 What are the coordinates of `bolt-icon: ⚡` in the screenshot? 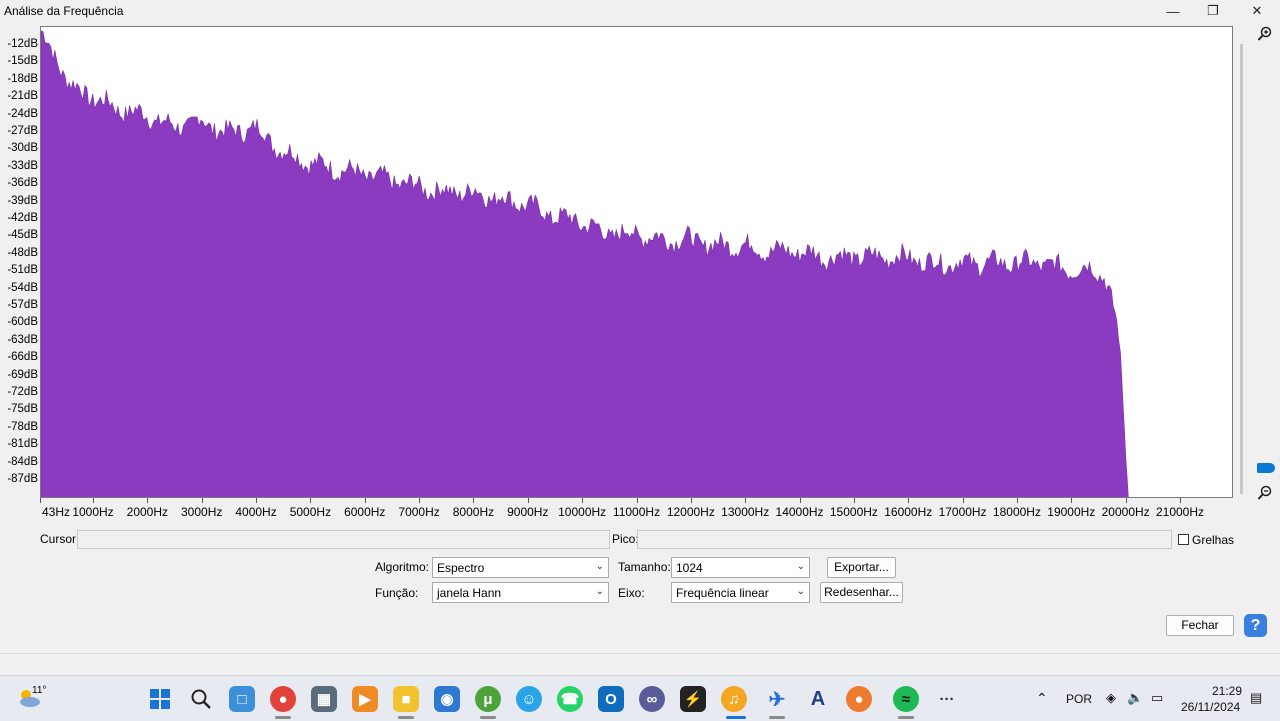 It's located at (693, 699).